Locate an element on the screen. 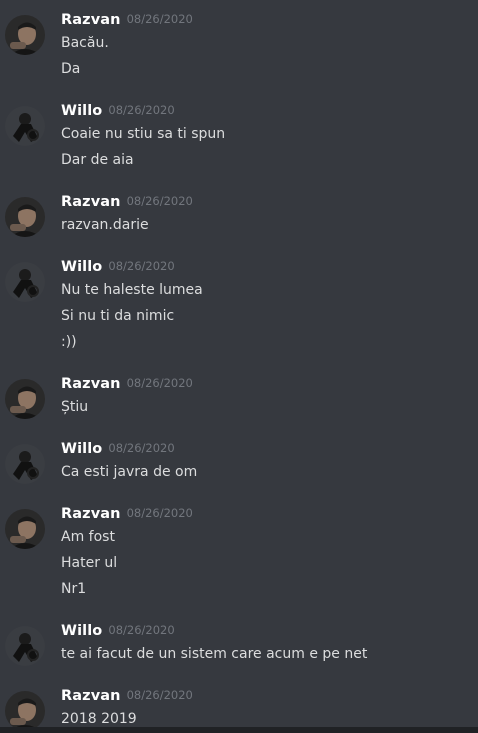 This screenshot has height=733, width=478. message-text: Am fost is located at coordinates (88, 537).